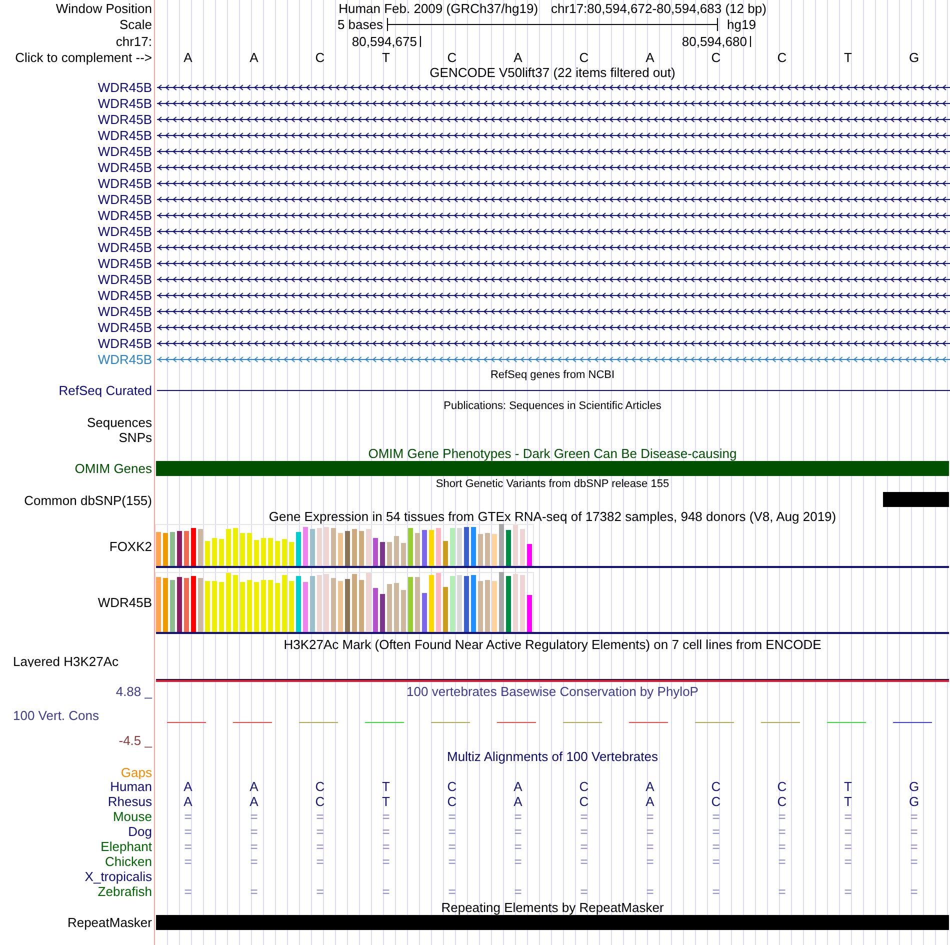 The height and width of the screenshot is (945, 950). Describe the element at coordinates (128, 861) in the screenshot. I see `species-label: Chicken` at that location.